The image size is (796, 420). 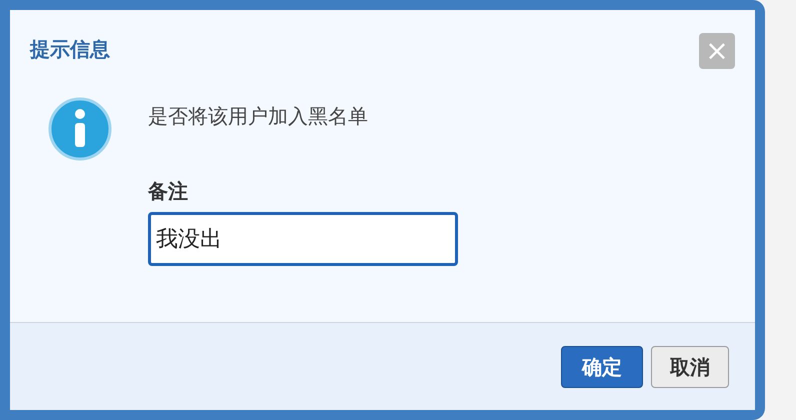 I want to click on info-icon, so click(x=80, y=129).